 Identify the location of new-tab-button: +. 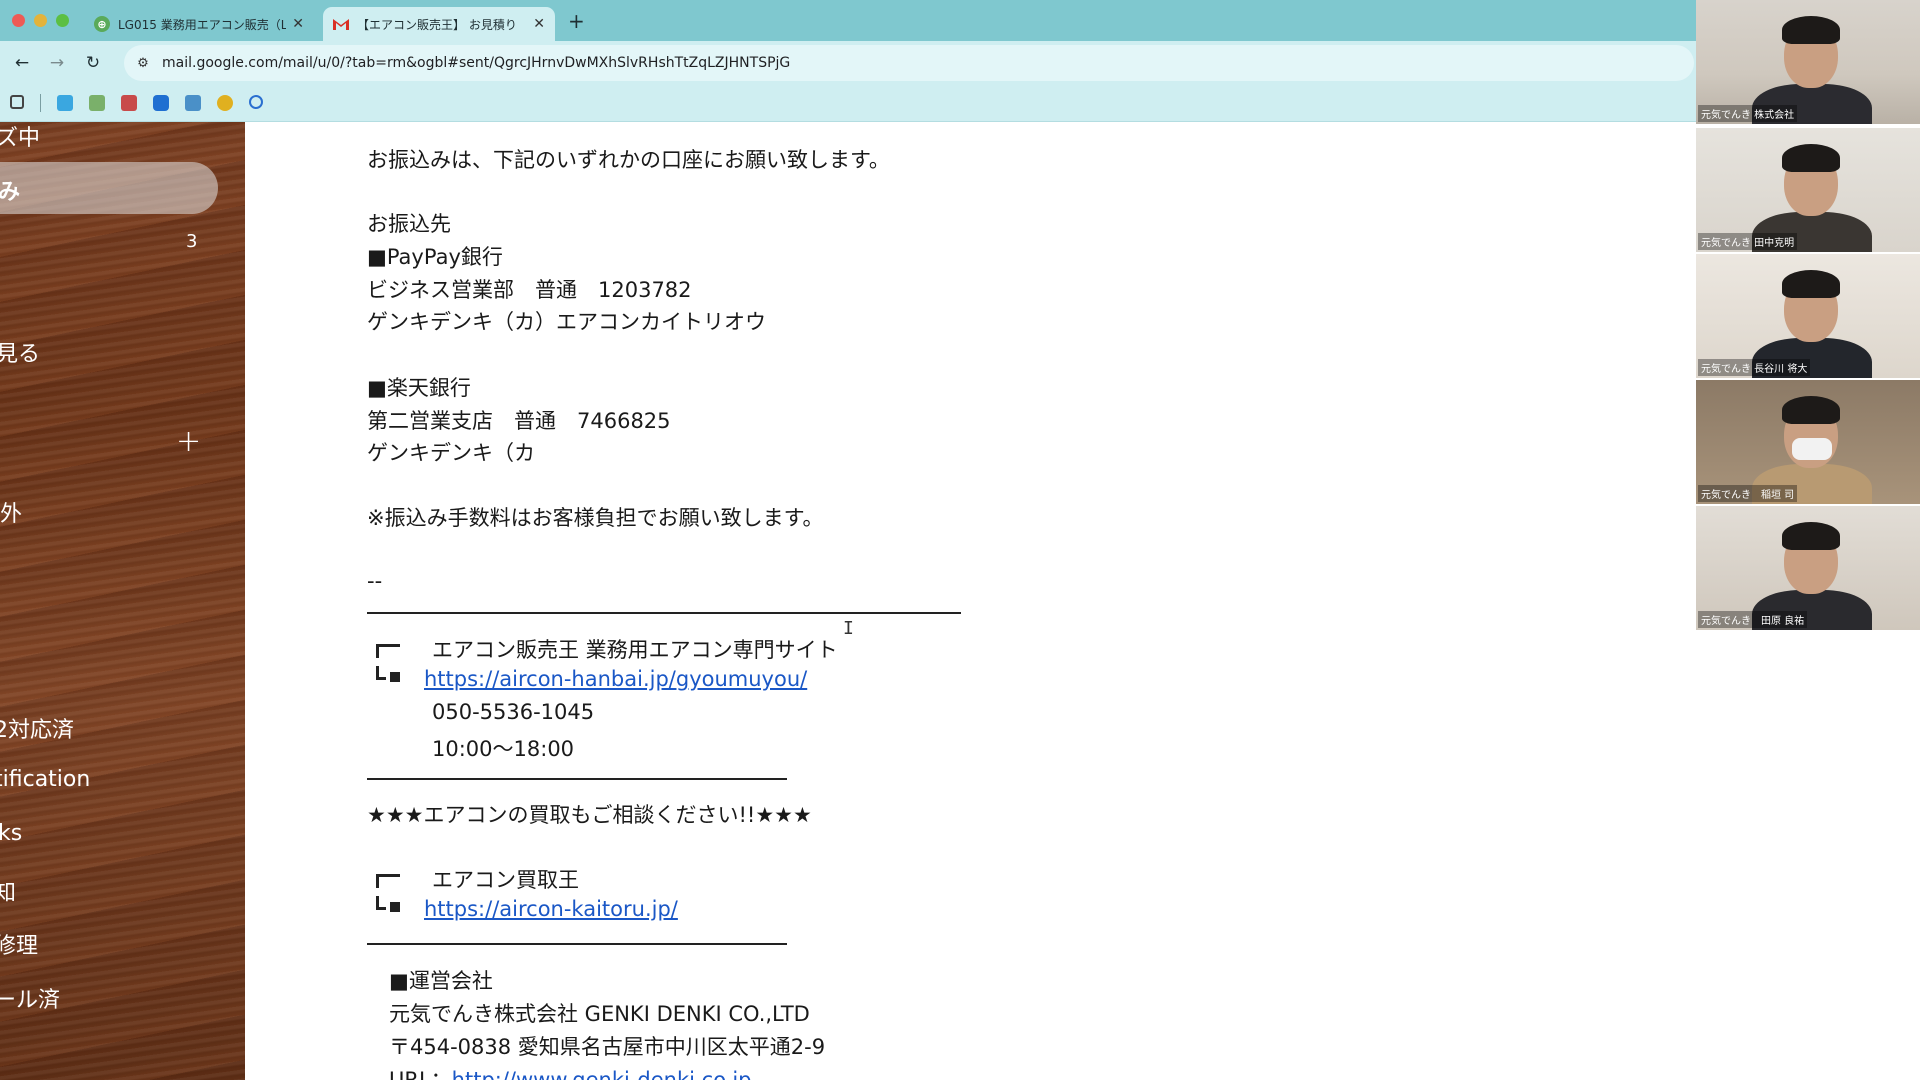
(576, 21).